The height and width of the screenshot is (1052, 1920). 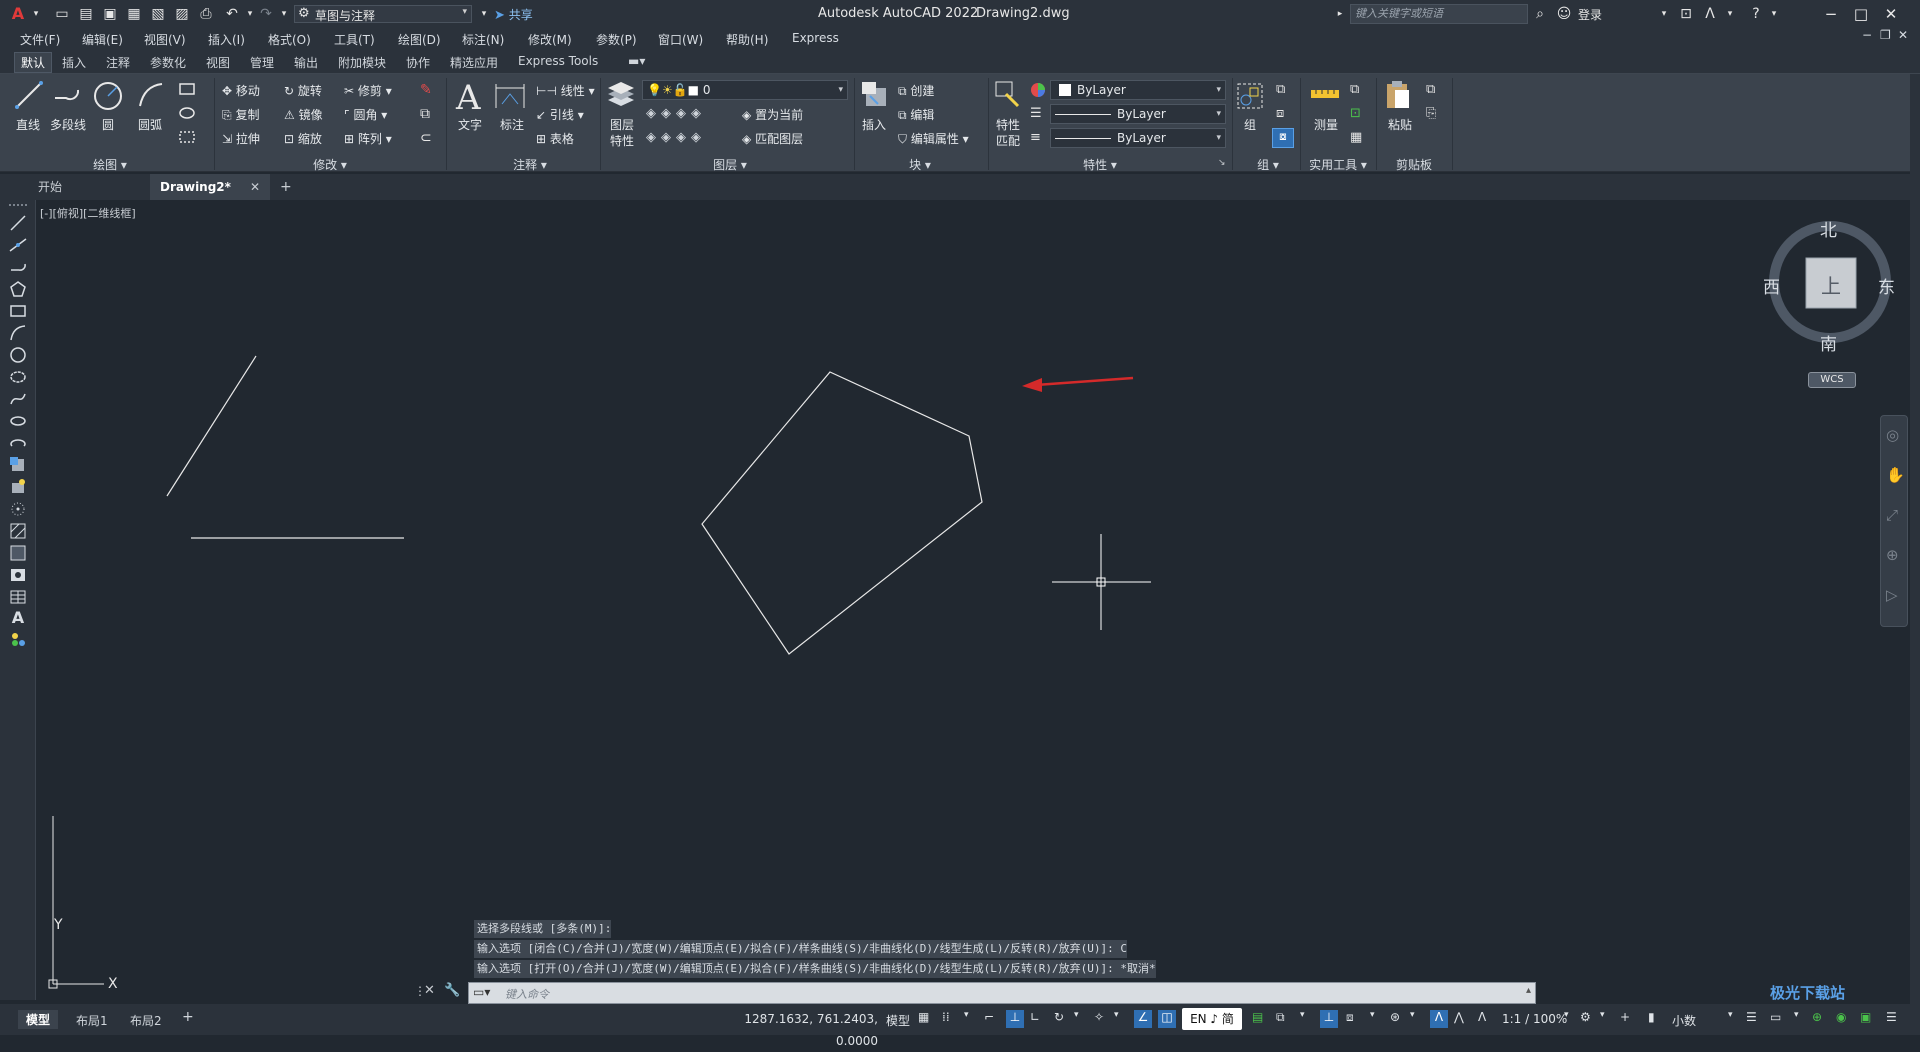 What do you see at coordinates (18, 399) in the screenshot?
I see `spline-icon` at bounding box center [18, 399].